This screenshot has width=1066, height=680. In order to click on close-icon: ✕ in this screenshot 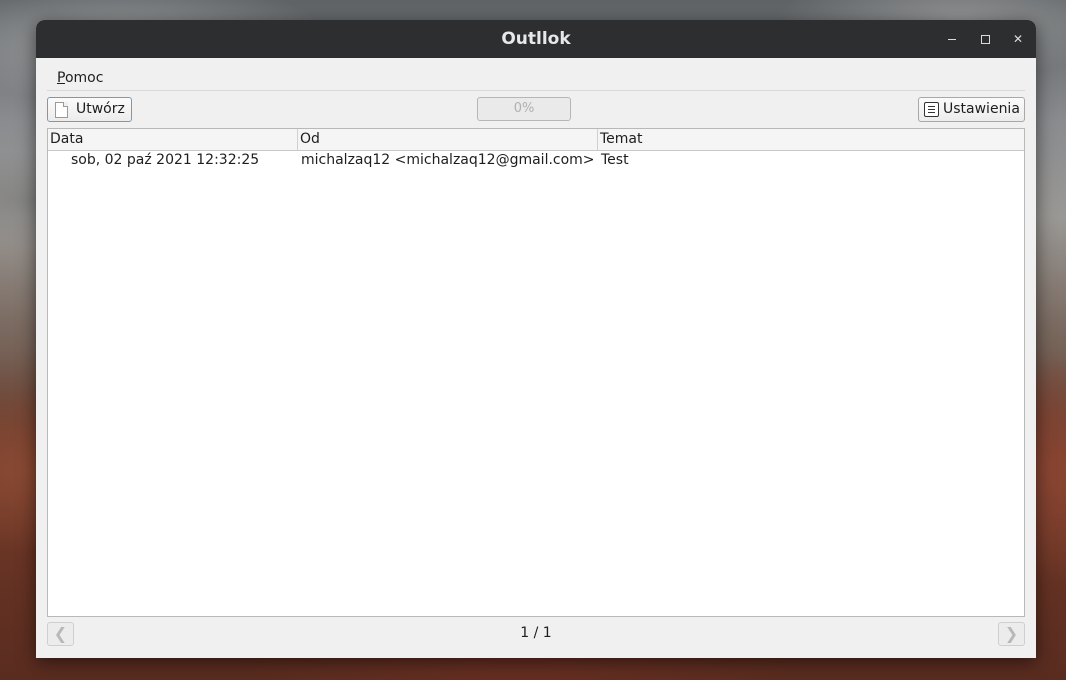, I will do `click(1018, 39)`.